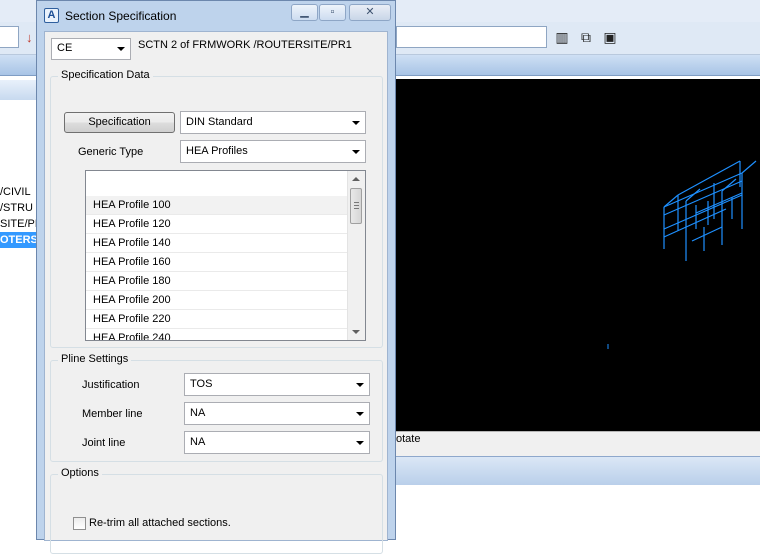  What do you see at coordinates (356, 206) in the screenshot?
I see `scroll-thumb` at bounding box center [356, 206].